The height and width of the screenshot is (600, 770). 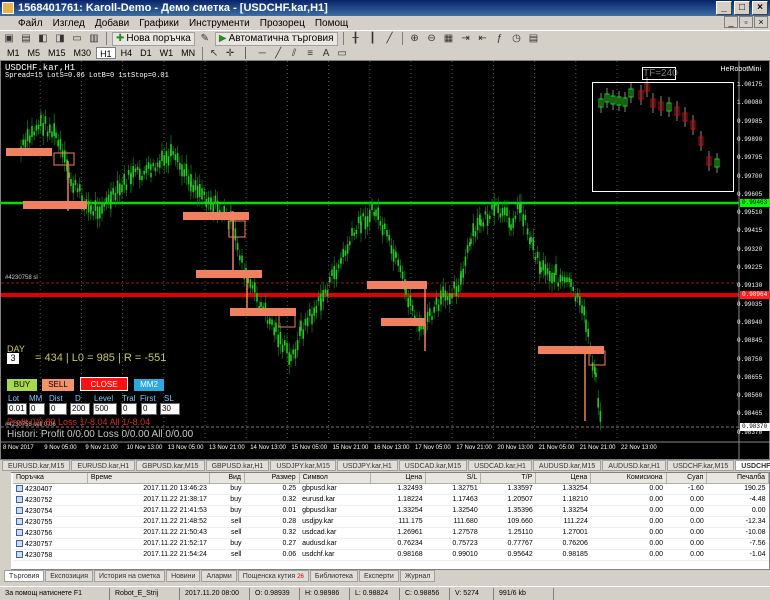 I want to click on menu-tools: Инструменти, so click(x=219, y=23).